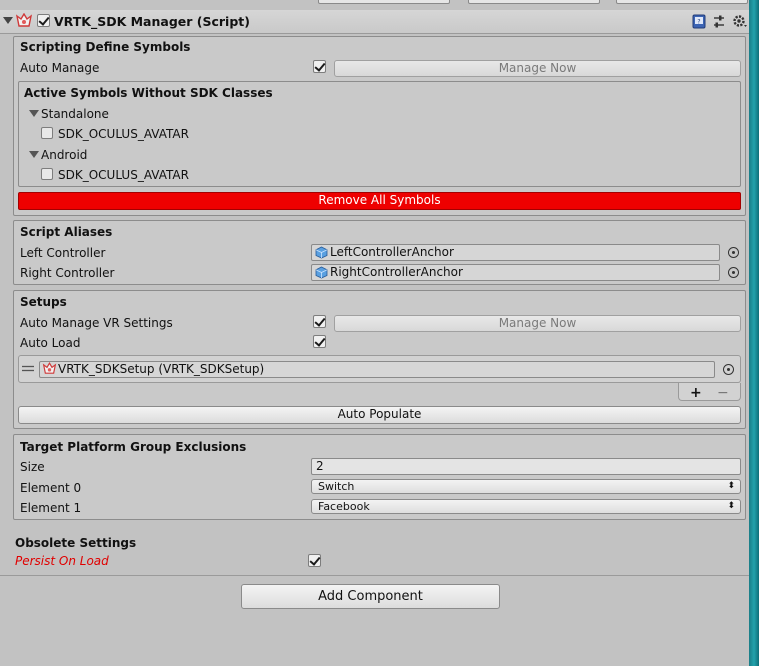 This screenshot has height=666, width=759. I want to click on inspector-divider, so click(374, 575).